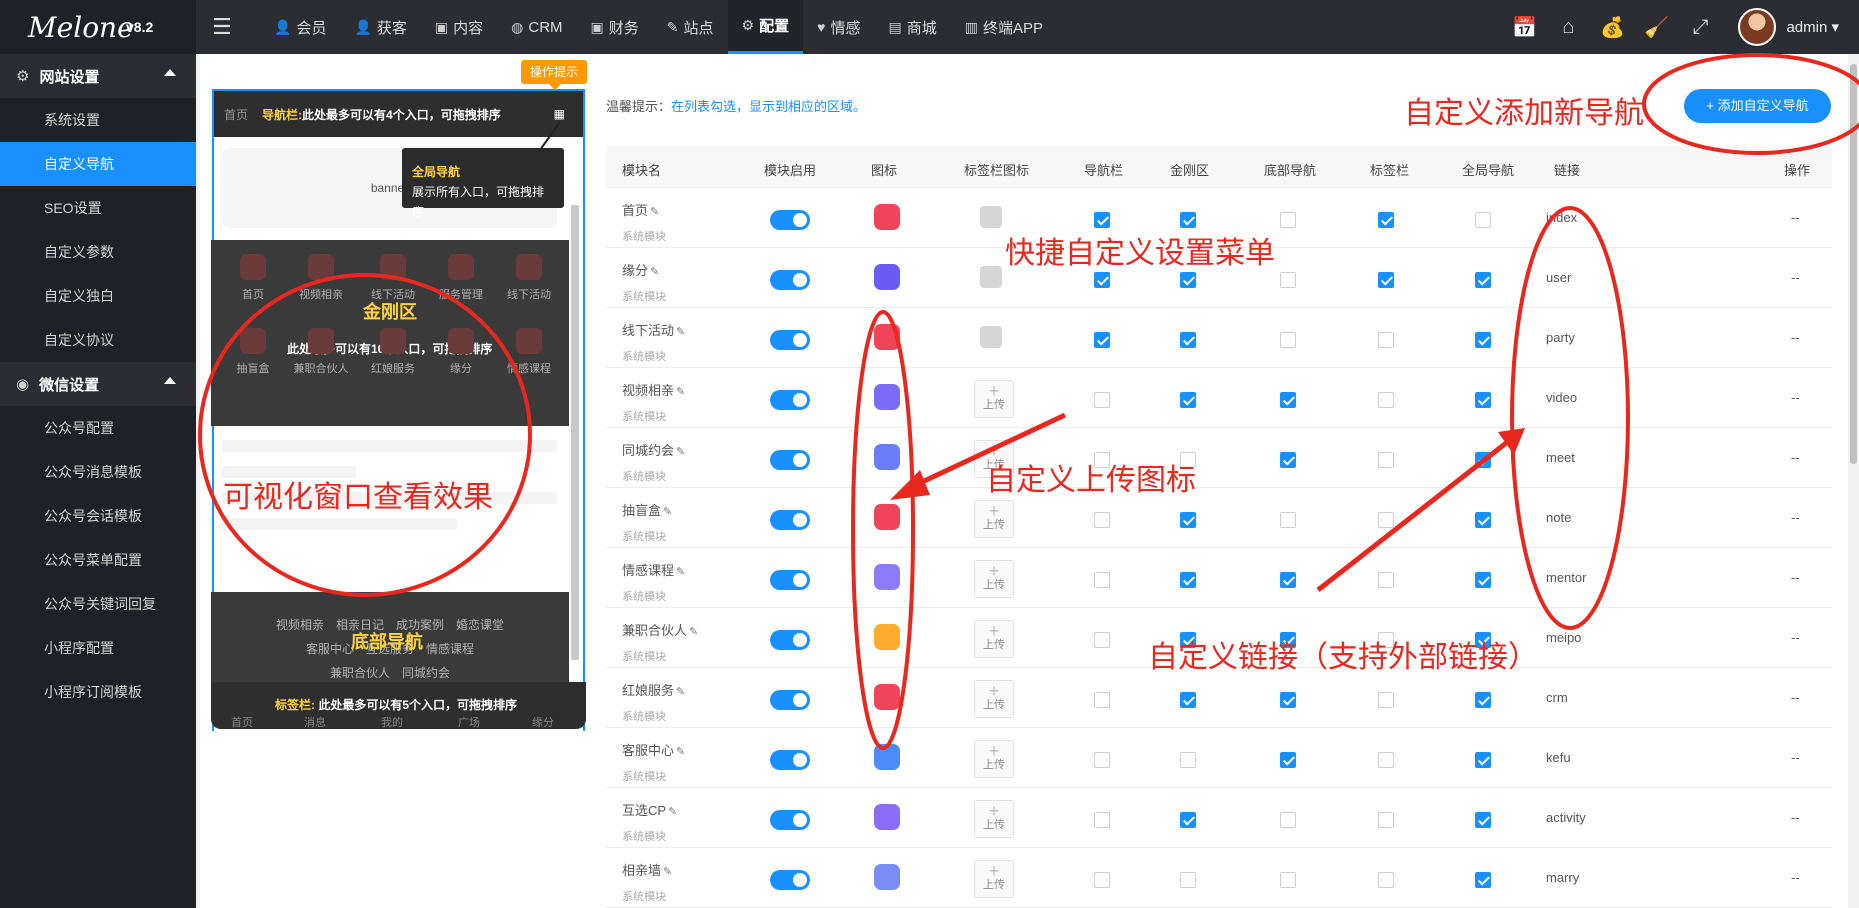 The height and width of the screenshot is (908, 1859). I want to click on home-icon: ⌂, so click(1568, 27).